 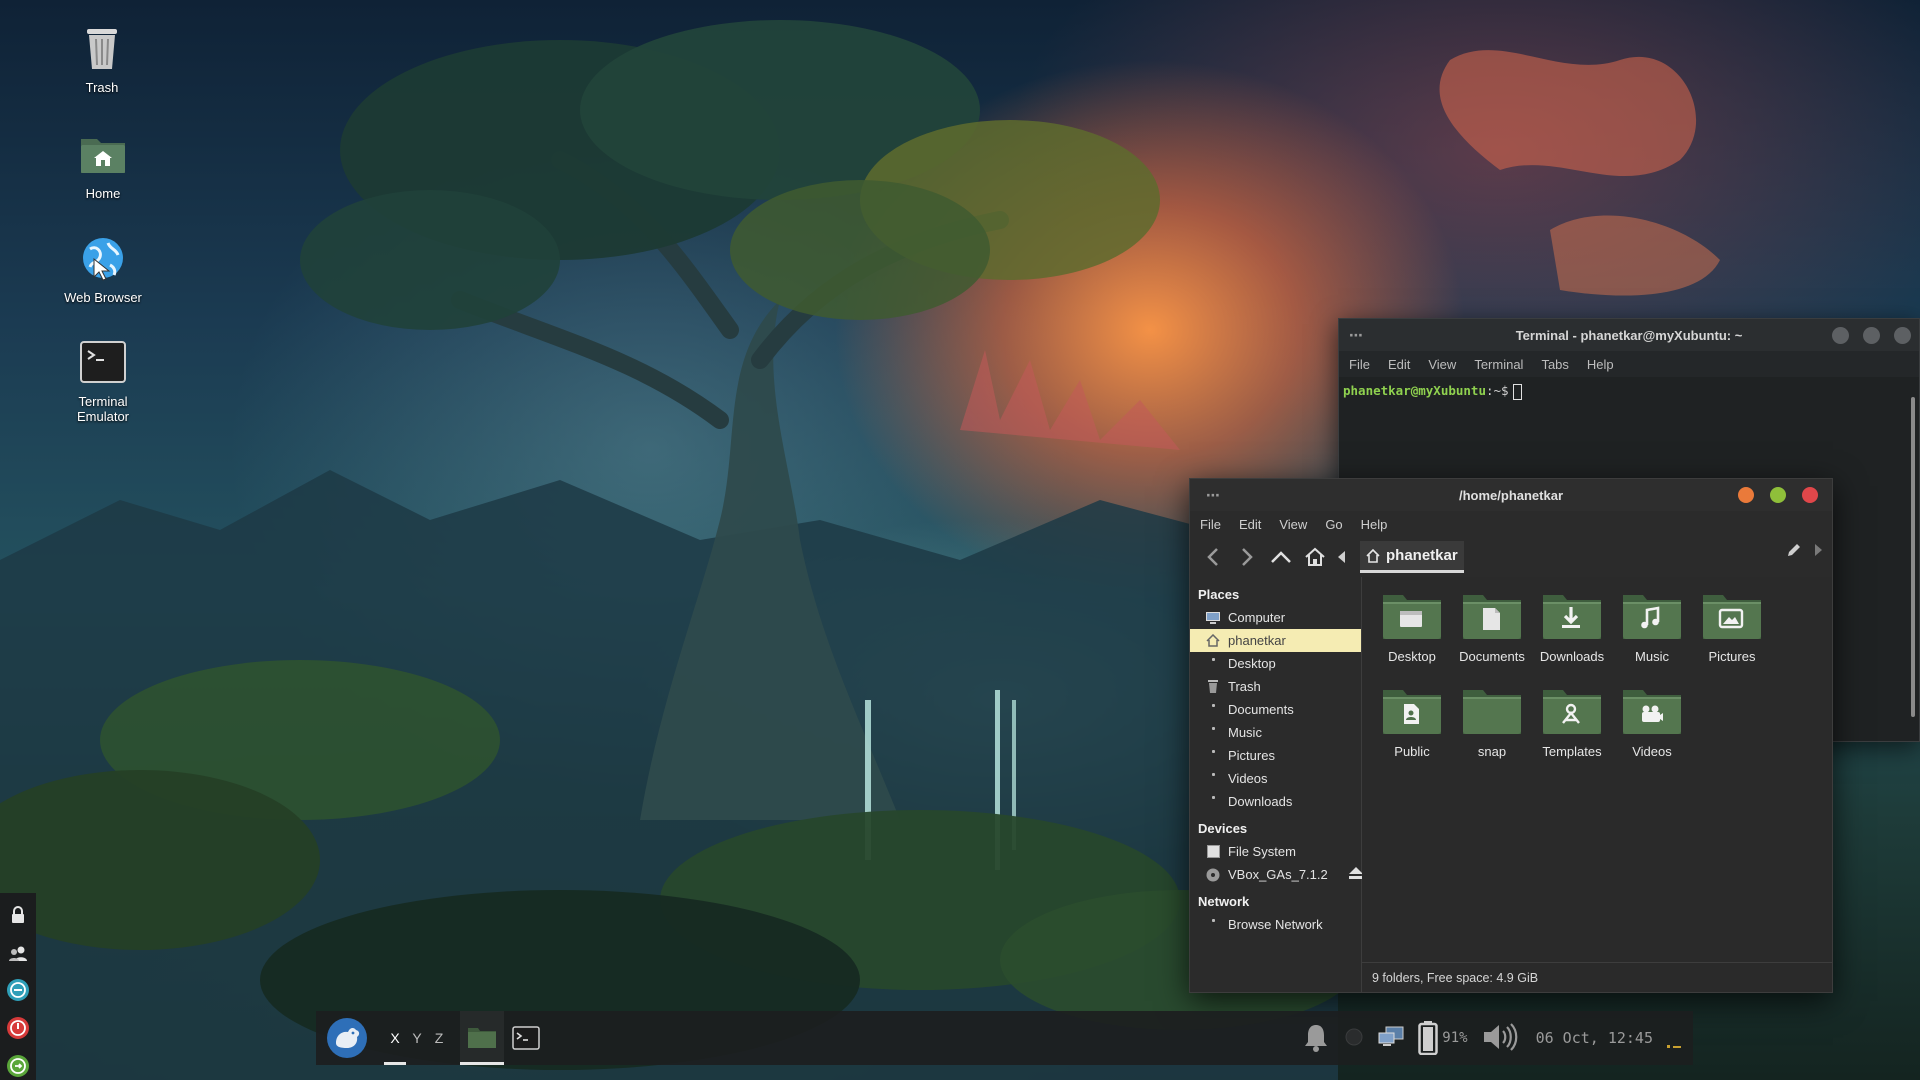 I want to click on sidebar-item-file-system: File System, so click(x=1275, y=851).